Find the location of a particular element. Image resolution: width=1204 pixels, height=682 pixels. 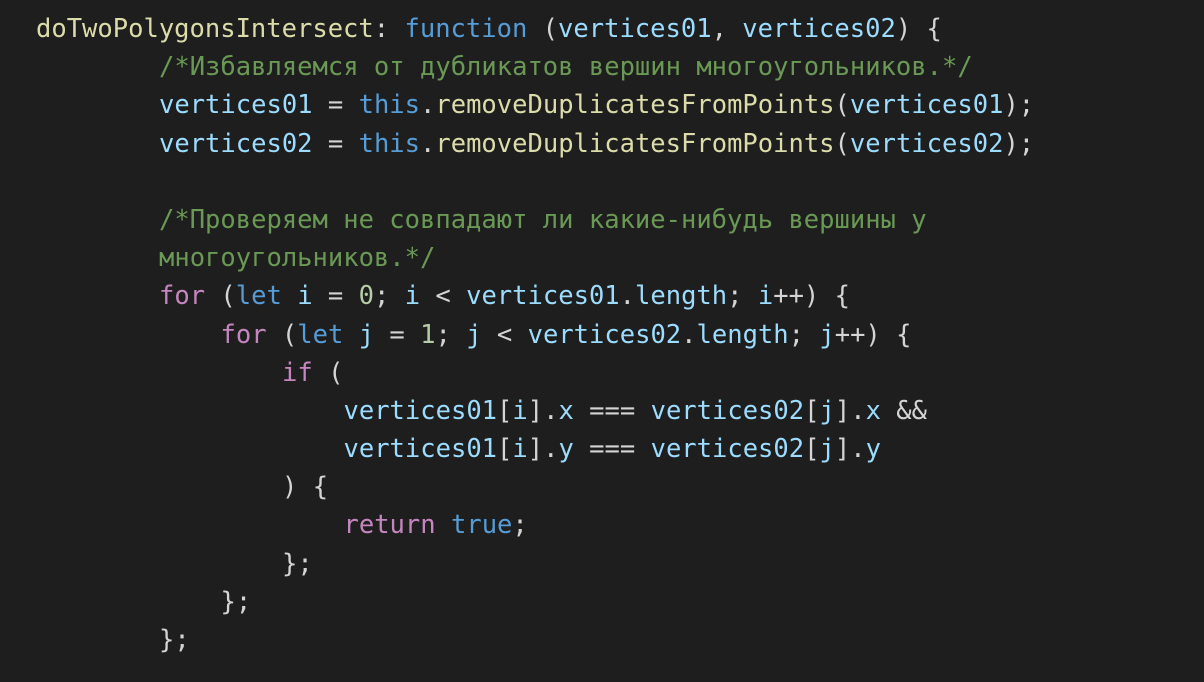

code-line: vertices01[i].y === vertices02[j].y is located at coordinates (620, 449).